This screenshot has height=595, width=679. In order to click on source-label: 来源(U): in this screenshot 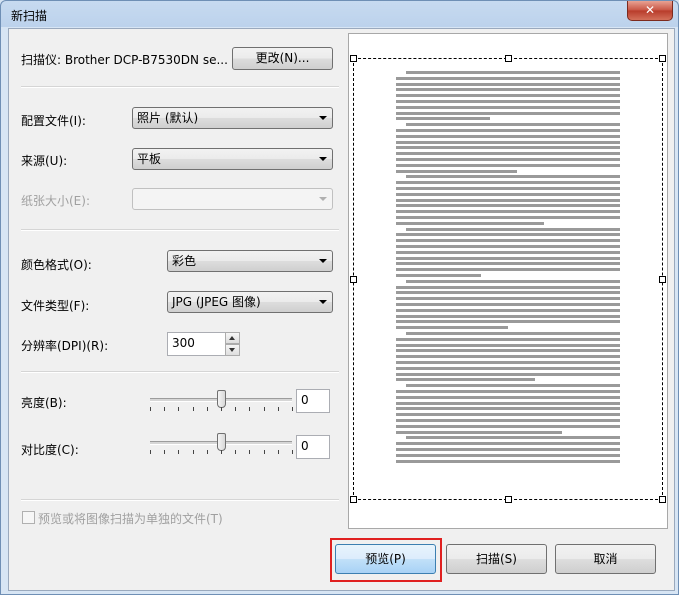, I will do `click(44, 161)`.